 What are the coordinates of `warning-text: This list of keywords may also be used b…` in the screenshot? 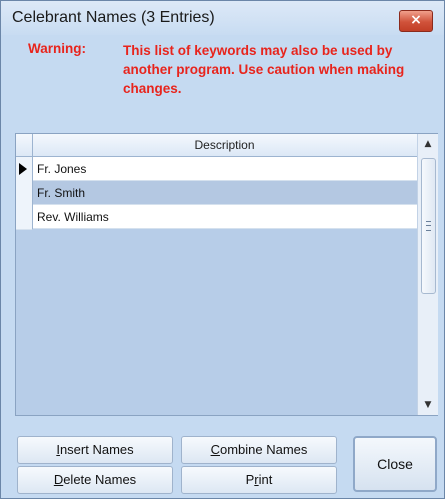 It's located at (264, 69).